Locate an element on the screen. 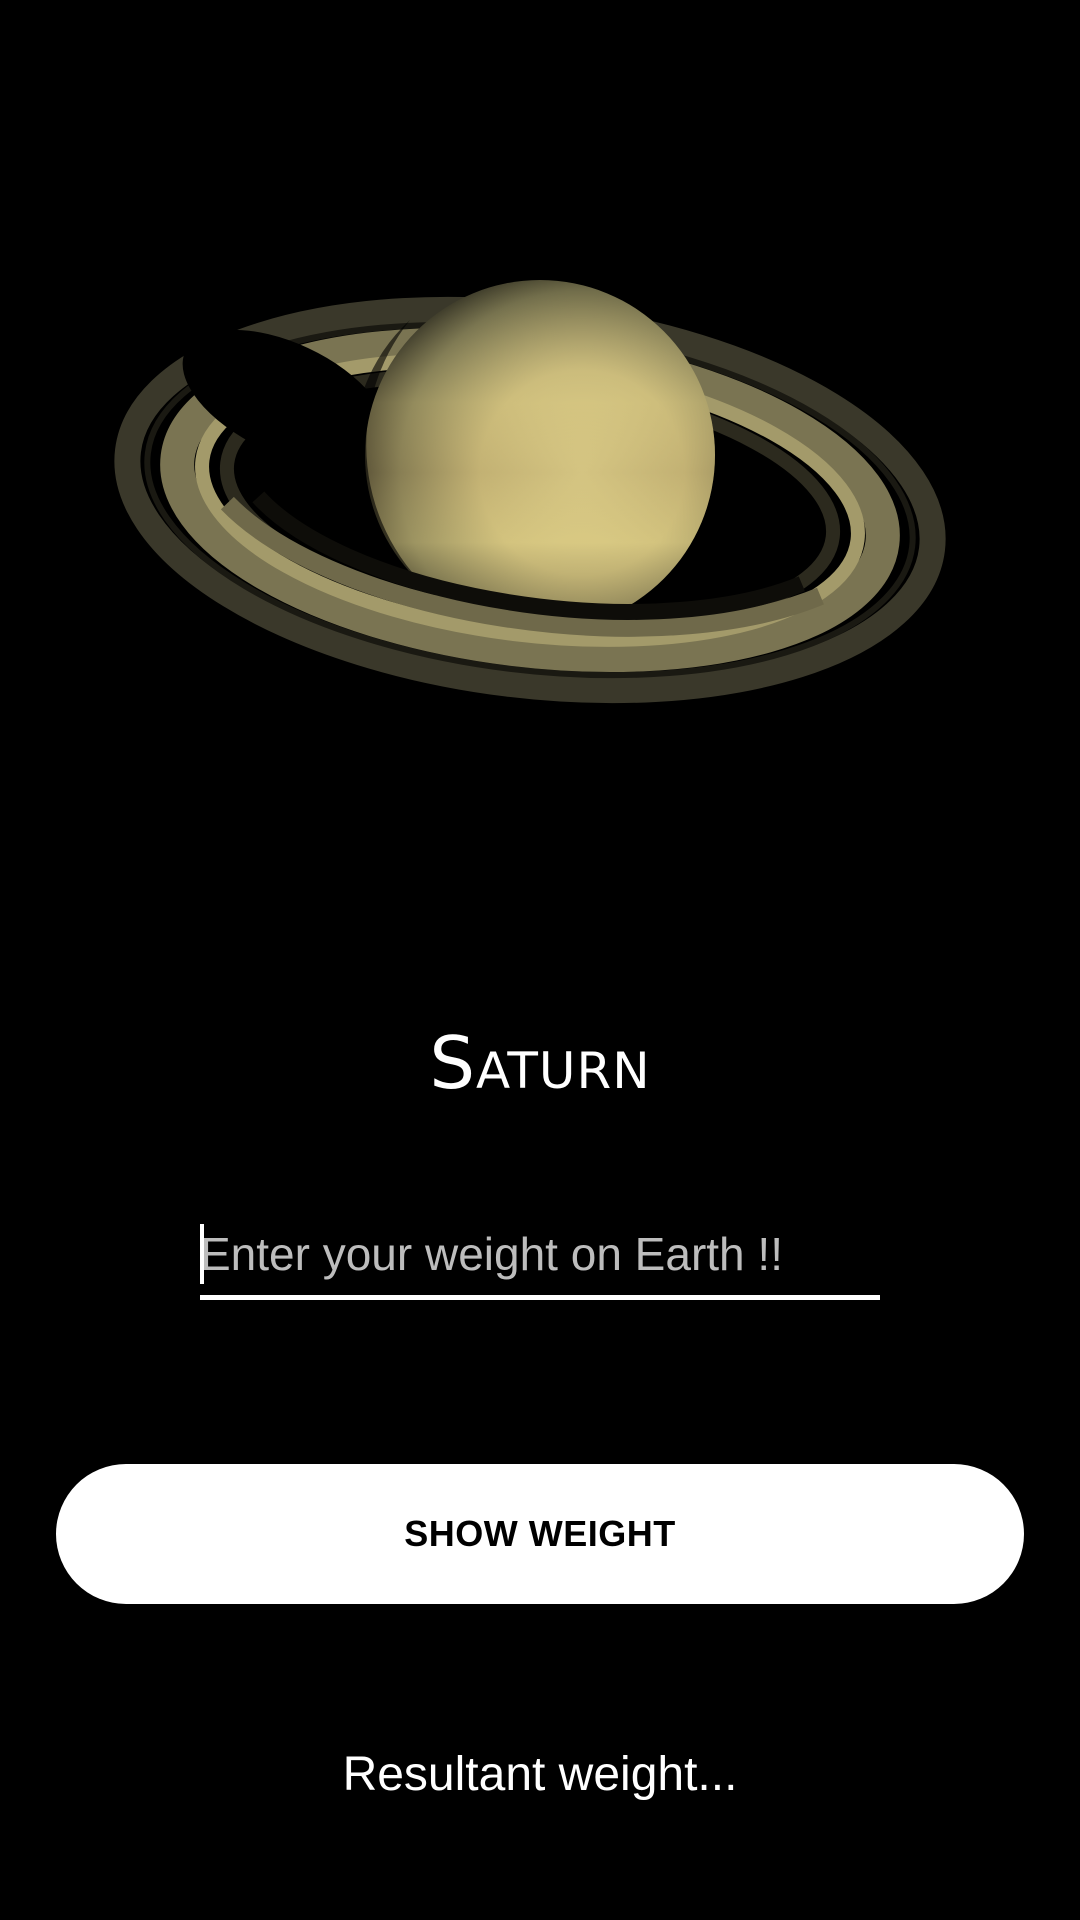 The image size is (1080, 1920). planet-title: Saturn is located at coordinates (540, 1063).